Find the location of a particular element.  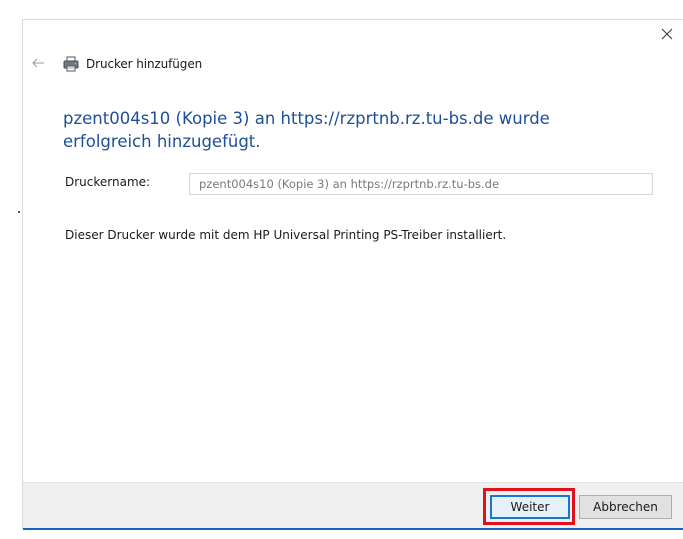

back-arrow-icon is located at coordinates (38, 63).